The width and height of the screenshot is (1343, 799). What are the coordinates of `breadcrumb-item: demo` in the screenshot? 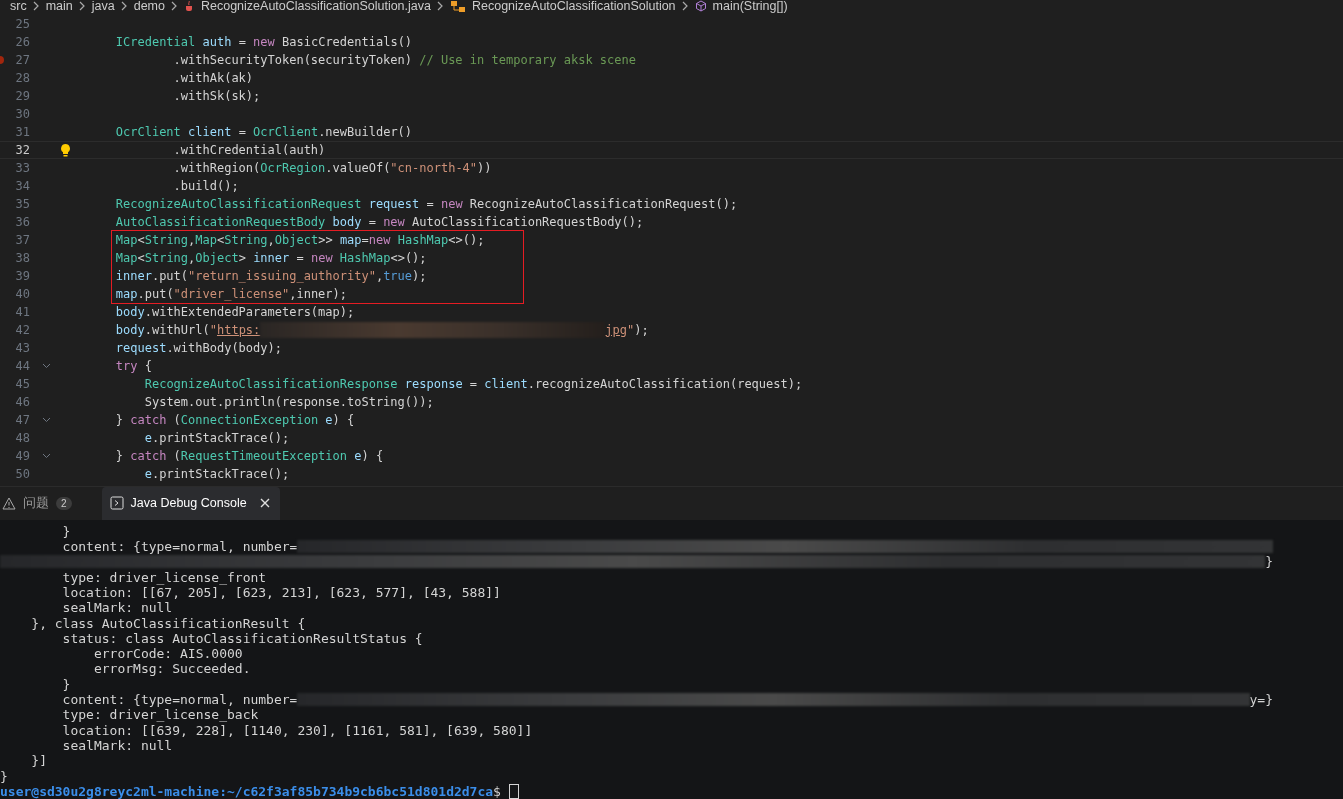 It's located at (149, 7).